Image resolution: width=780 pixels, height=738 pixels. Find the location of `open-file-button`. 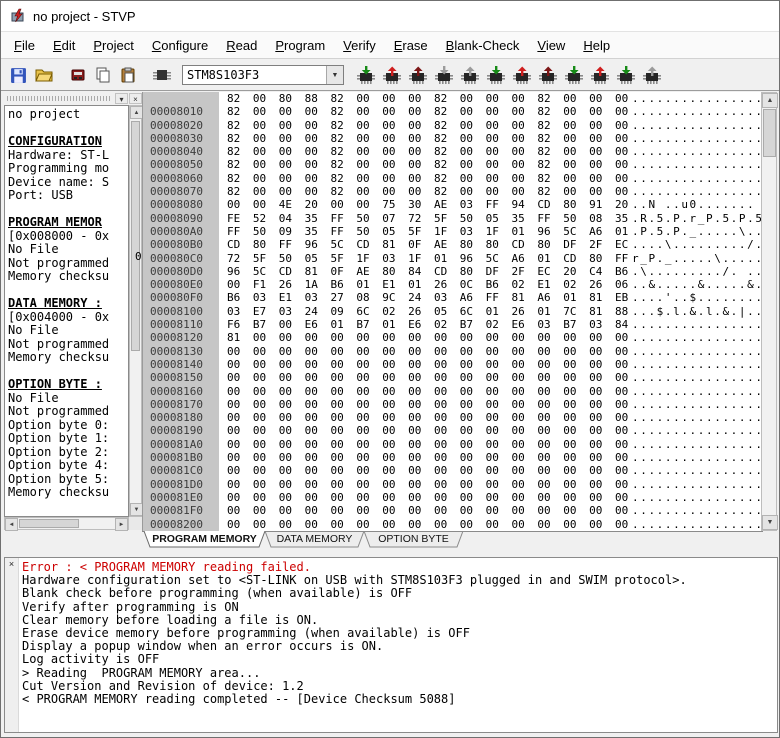

open-file-button is located at coordinates (43, 75).